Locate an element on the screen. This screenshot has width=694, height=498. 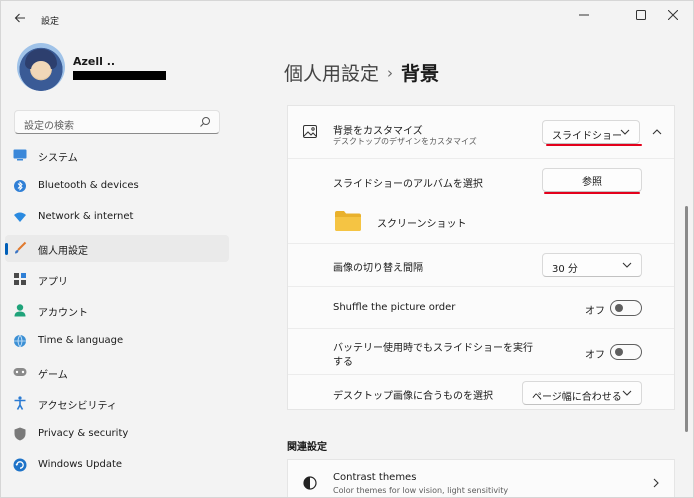
sidebar-item-windows-update: Windows Update is located at coordinates (117, 465).